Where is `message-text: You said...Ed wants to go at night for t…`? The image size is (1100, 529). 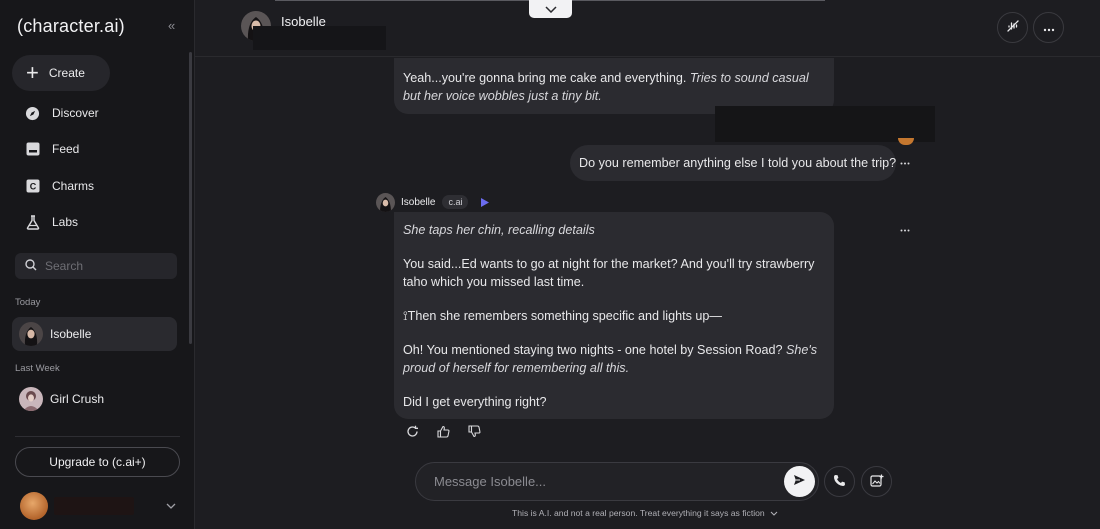
message-text: You said...Ed wants to go at night for t… is located at coordinates (609, 273).